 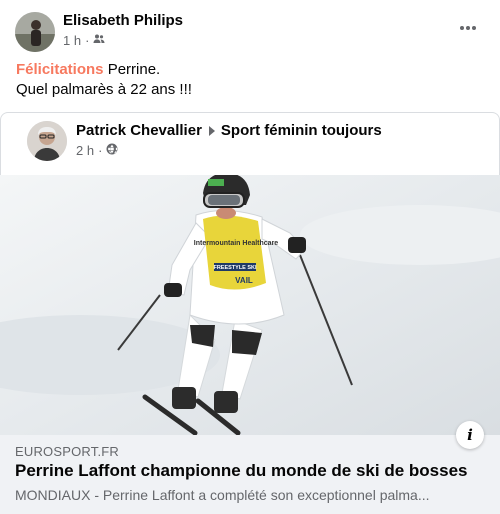 I want to click on link-domain: EUROSPORT.FR, so click(x=67, y=451).